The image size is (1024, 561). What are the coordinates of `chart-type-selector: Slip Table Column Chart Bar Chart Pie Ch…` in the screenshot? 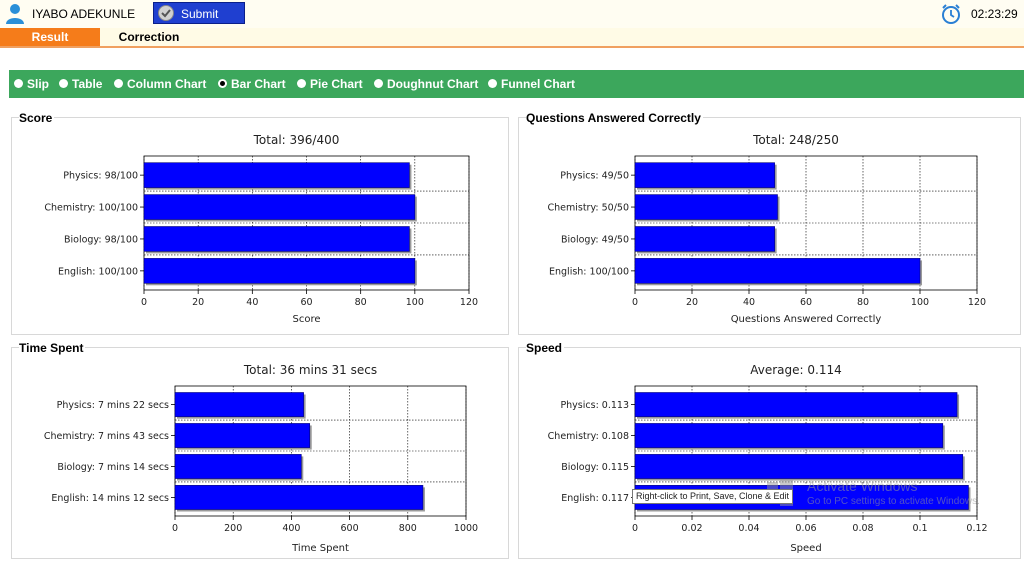 It's located at (516, 84).